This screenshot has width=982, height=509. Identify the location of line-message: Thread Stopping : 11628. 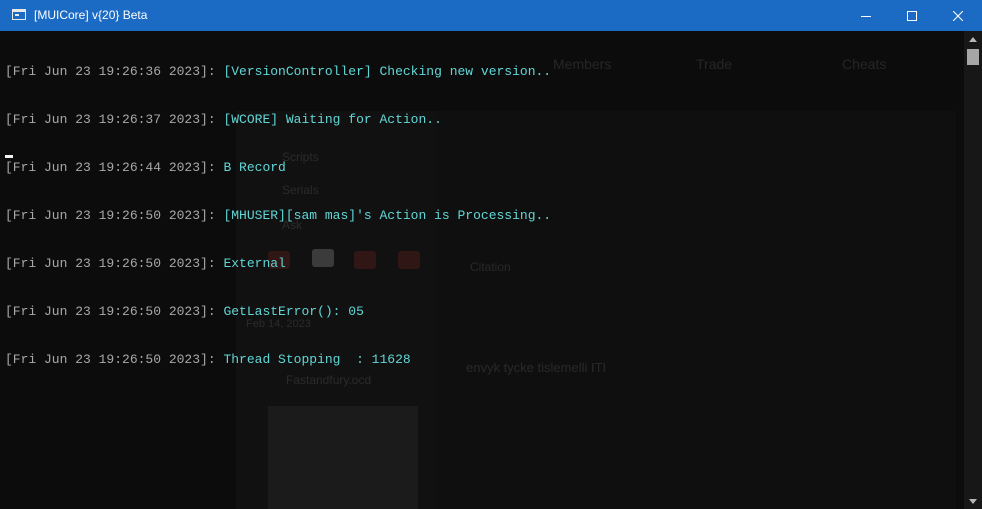
(317, 359).